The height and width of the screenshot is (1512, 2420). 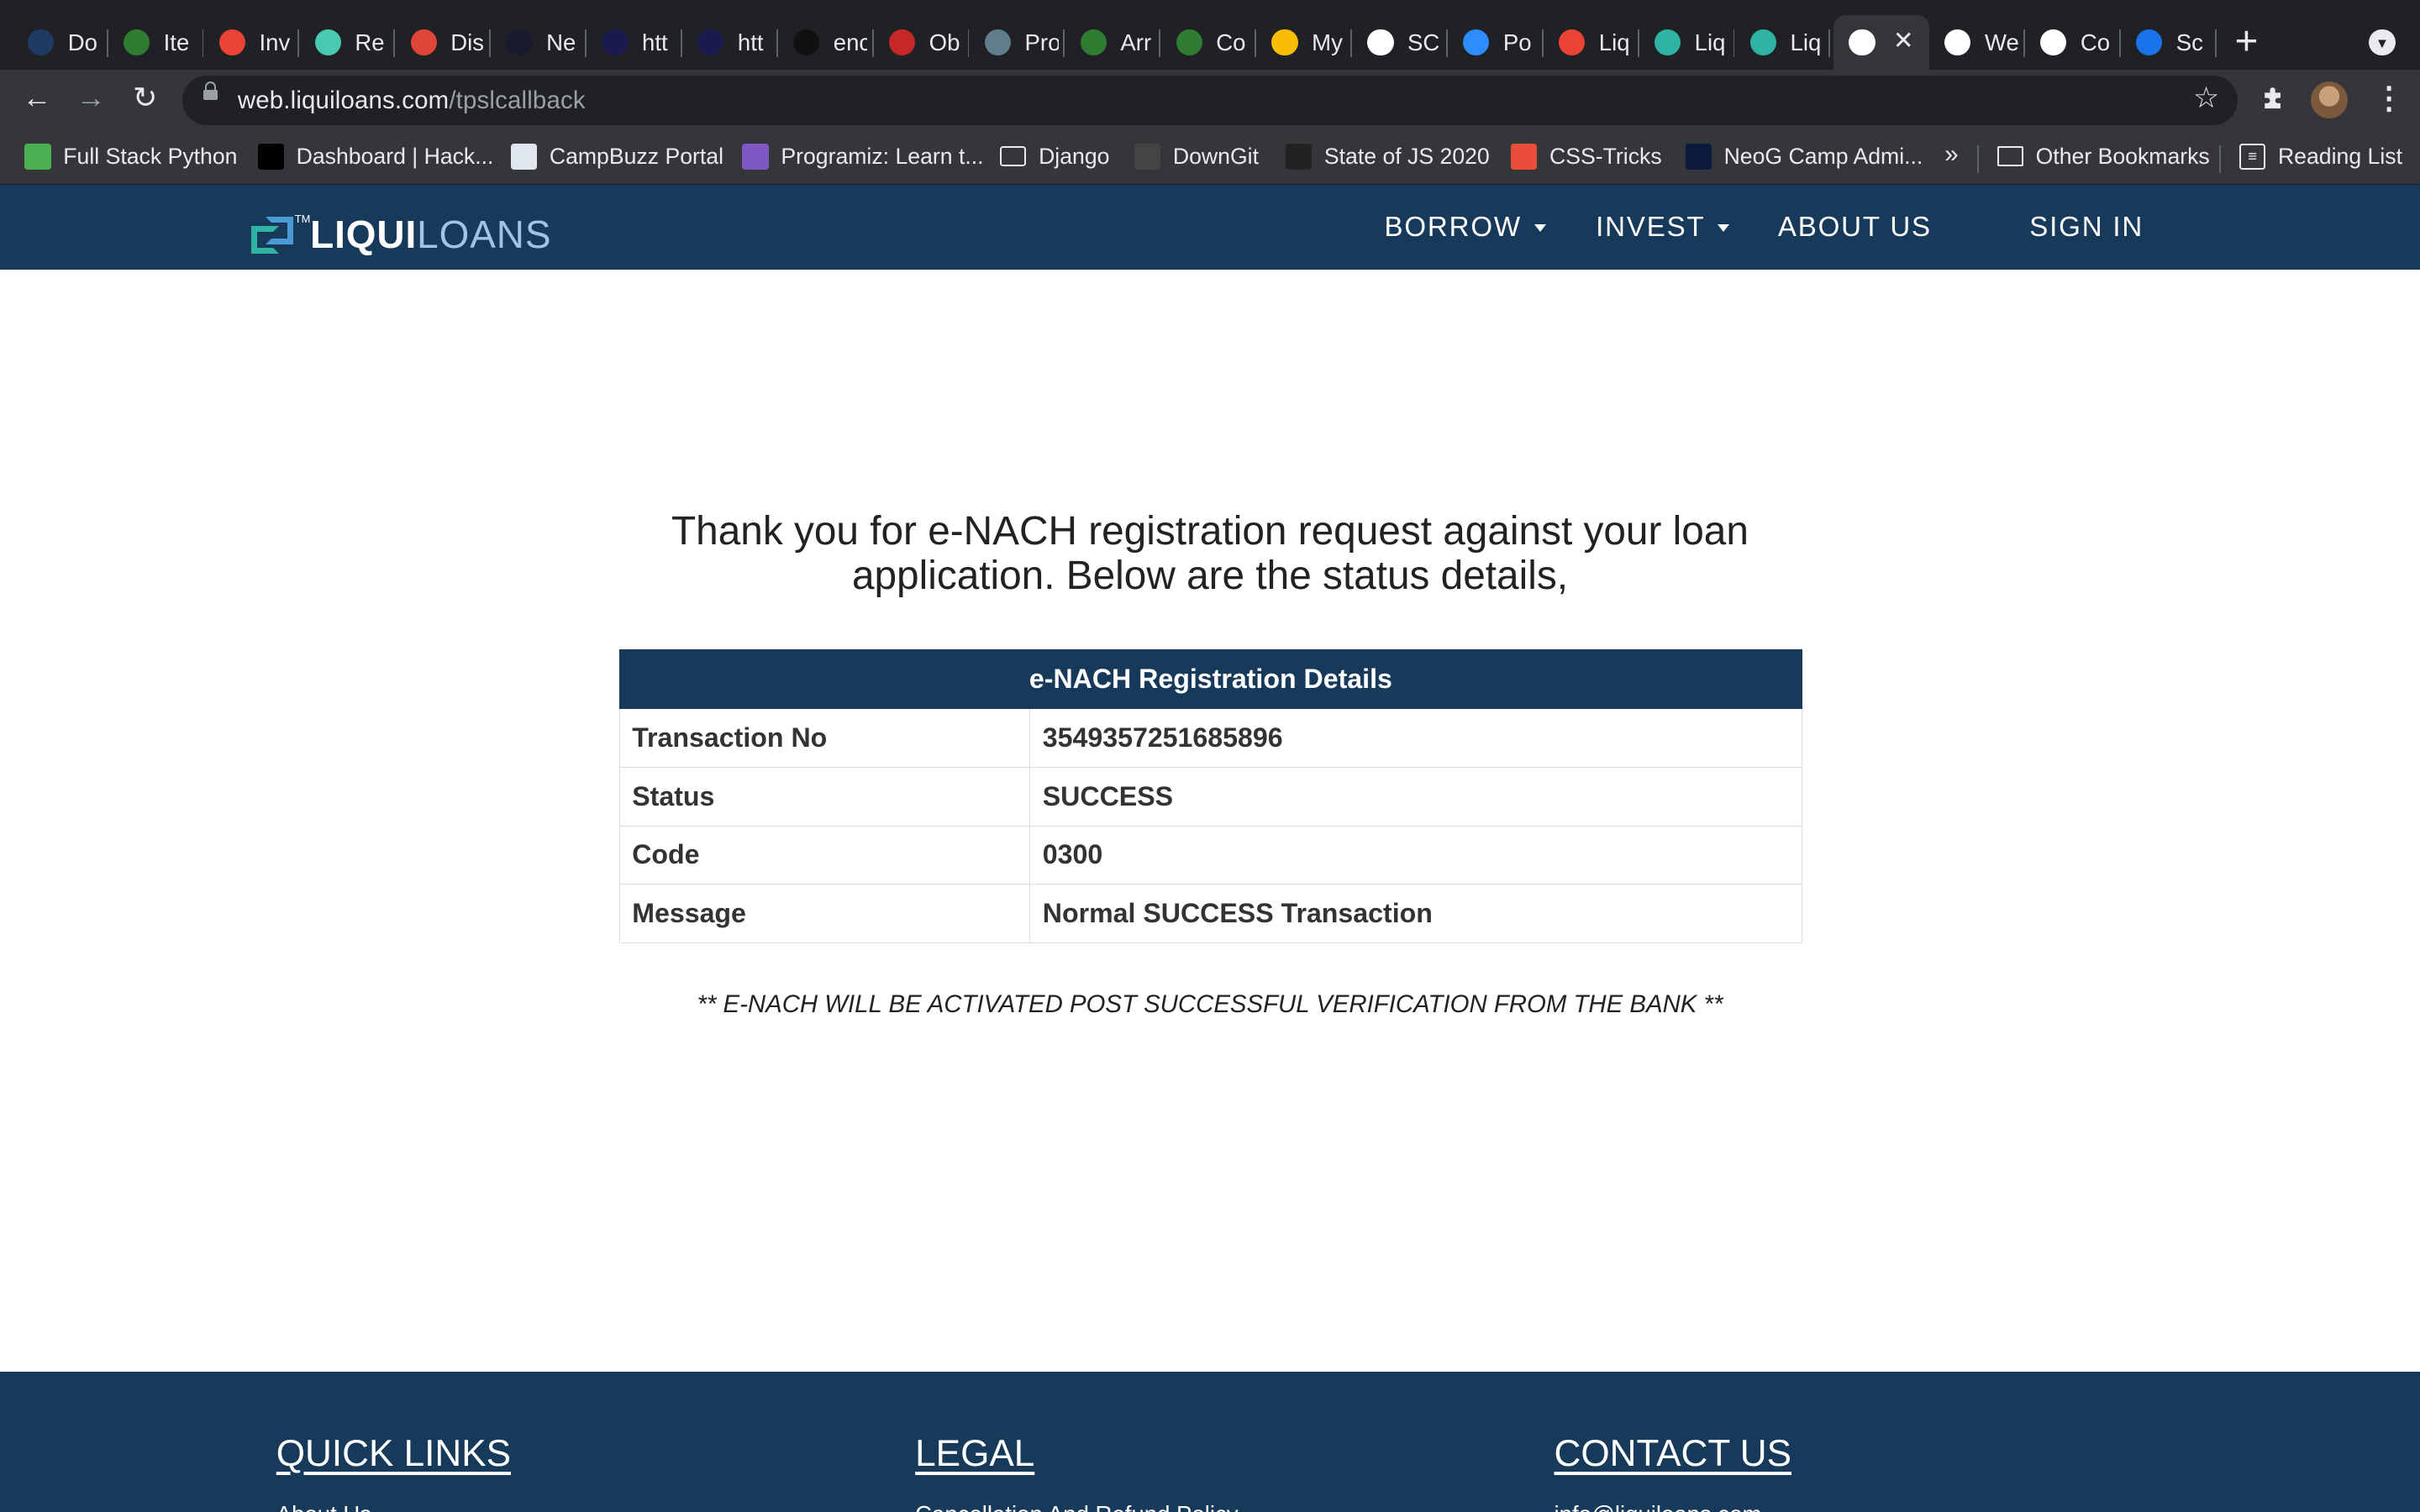 What do you see at coordinates (1400, 42) in the screenshot?
I see `browser-tab: SC` at bounding box center [1400, 42].